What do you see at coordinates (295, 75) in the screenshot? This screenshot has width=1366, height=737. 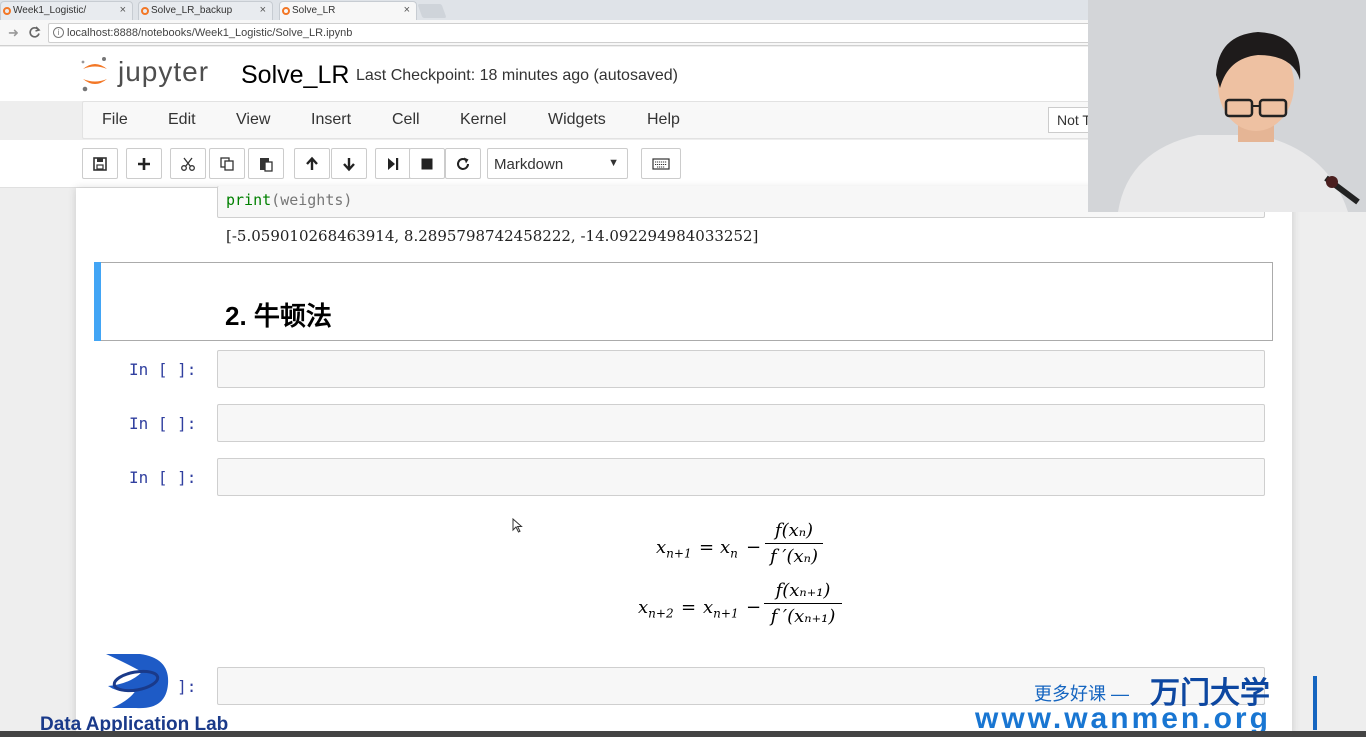 I see `notebook-name: Solve_LR` at bounding box center [295, 75].